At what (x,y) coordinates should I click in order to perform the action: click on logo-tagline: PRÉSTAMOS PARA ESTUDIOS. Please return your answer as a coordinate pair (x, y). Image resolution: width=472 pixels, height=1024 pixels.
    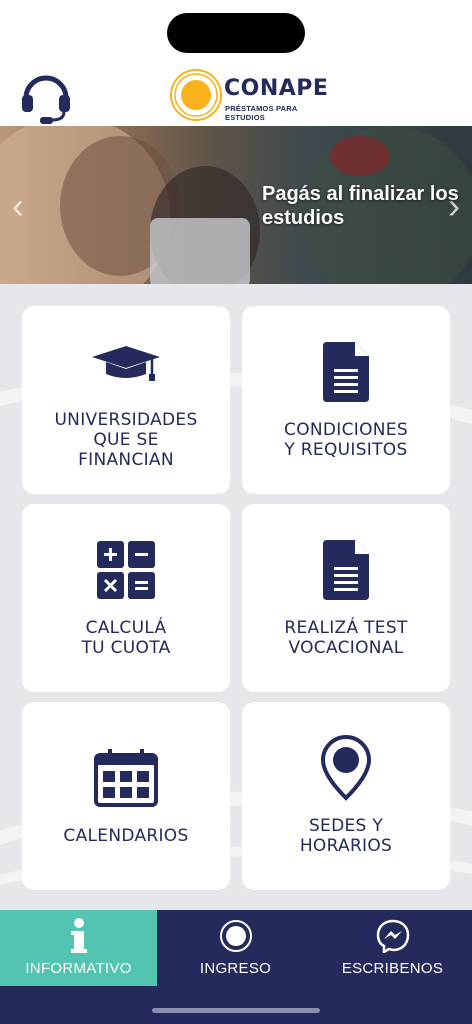
    Looking at the image, I should click on (261, 113).